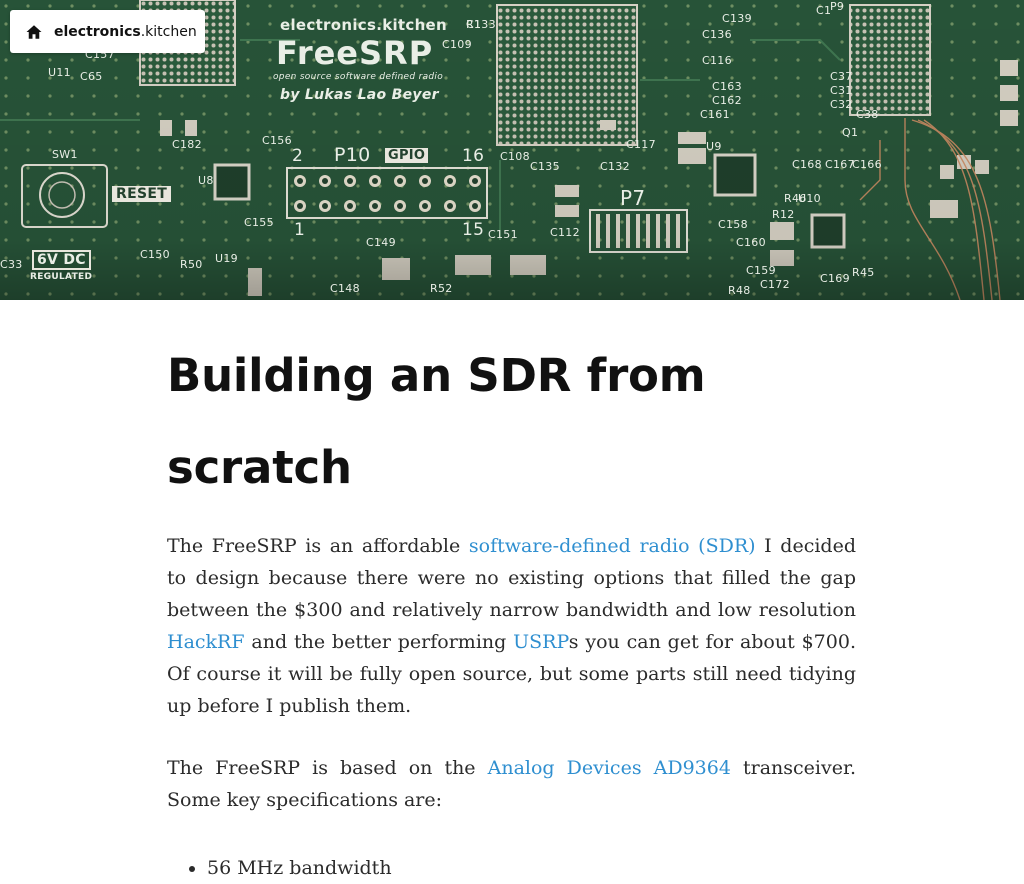 The height and width of the screenshot is (884, 1024). What do you see at coordinates (355, 53) in the screenshot?
I see `silk-product: FreeSRP` at bounding box center [355, 53].